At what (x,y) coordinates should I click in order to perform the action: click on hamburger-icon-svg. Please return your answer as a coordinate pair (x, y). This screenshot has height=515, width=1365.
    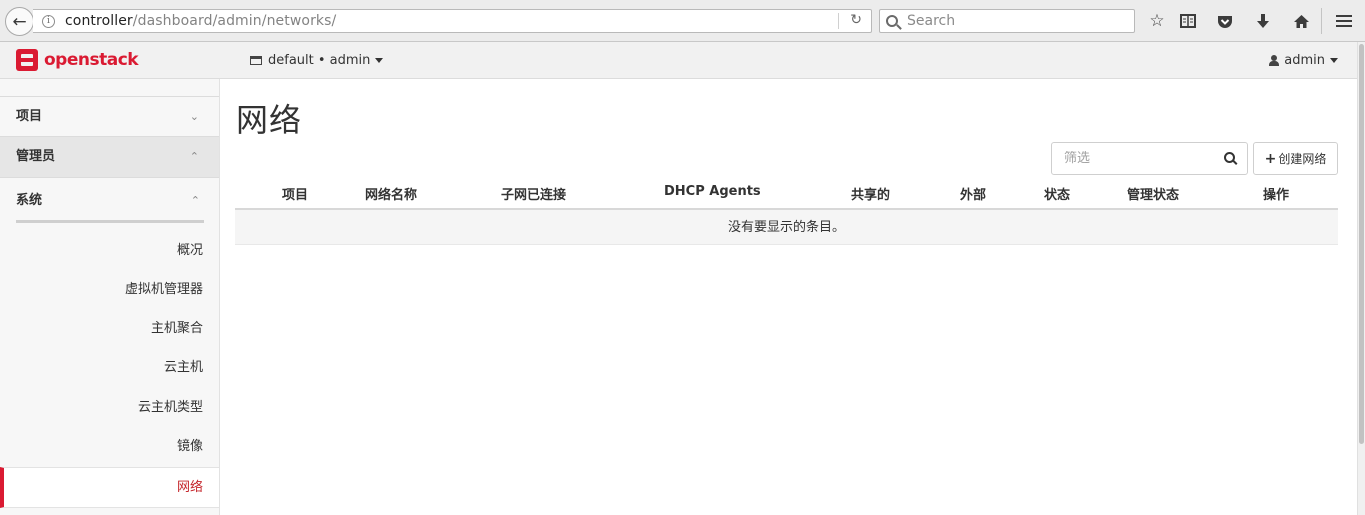
    Looking at the image, I should click on (1344, 21).